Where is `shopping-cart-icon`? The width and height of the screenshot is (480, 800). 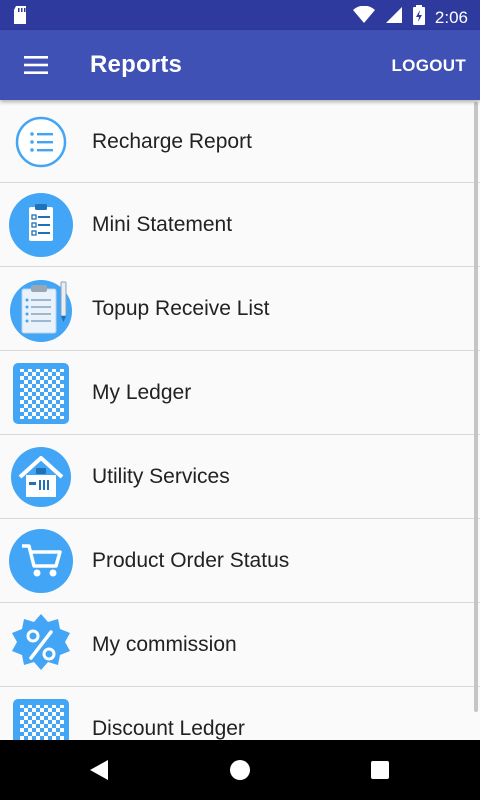 shopping-cart-icon is located at coordinates (41, 561).